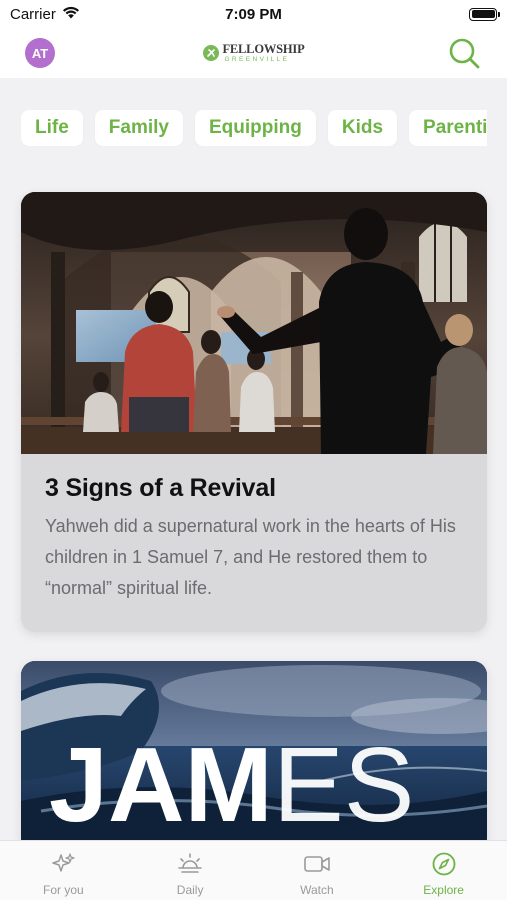 Image resolution: width=507 pixels, height=900 pixels. I want to click on app-header: AT FELLOWSHIP GREENVILLE, so click(253, 53).